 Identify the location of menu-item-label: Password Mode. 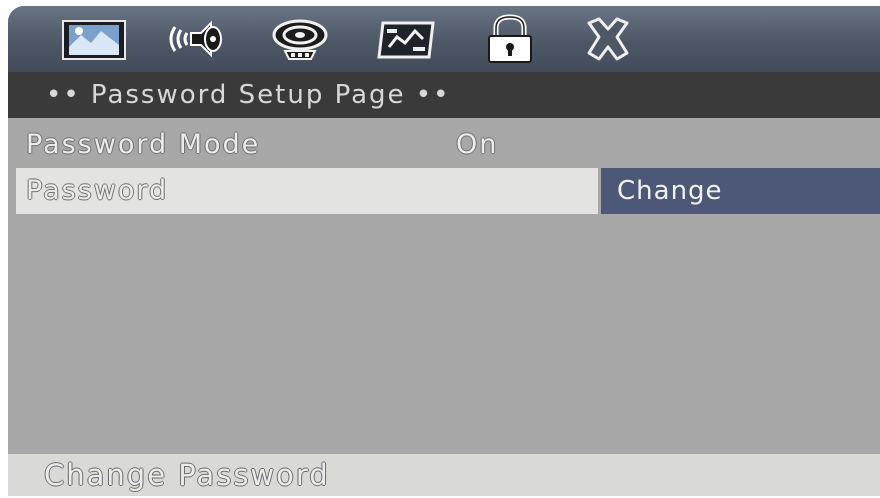
(143, 144).